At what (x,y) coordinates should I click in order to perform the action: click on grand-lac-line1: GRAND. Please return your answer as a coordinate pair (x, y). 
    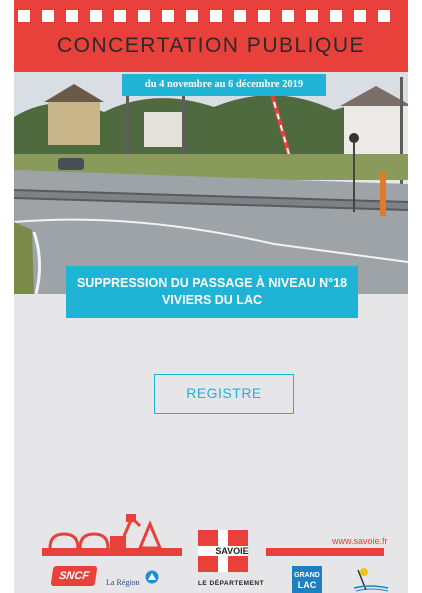
    Looking at the image, I should click on (307, 575).